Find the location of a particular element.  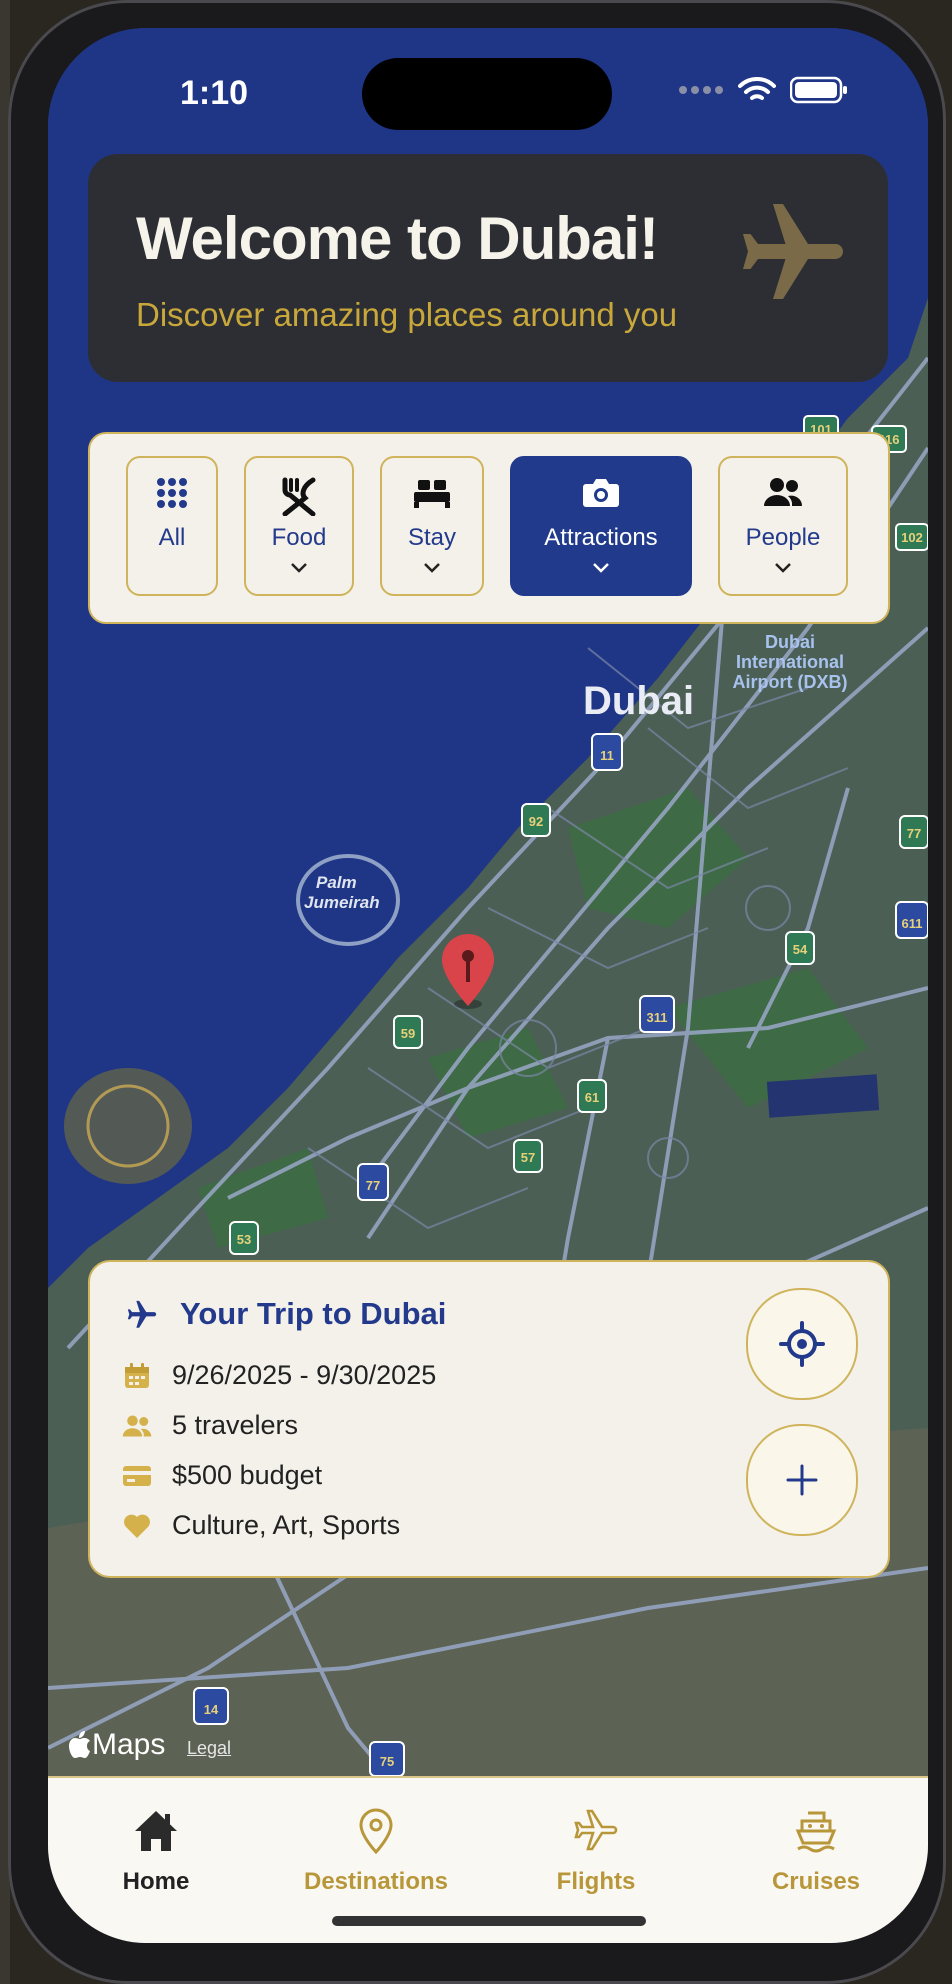

tab-destinations-label: Destinations is located at coordinates (376, 1881).